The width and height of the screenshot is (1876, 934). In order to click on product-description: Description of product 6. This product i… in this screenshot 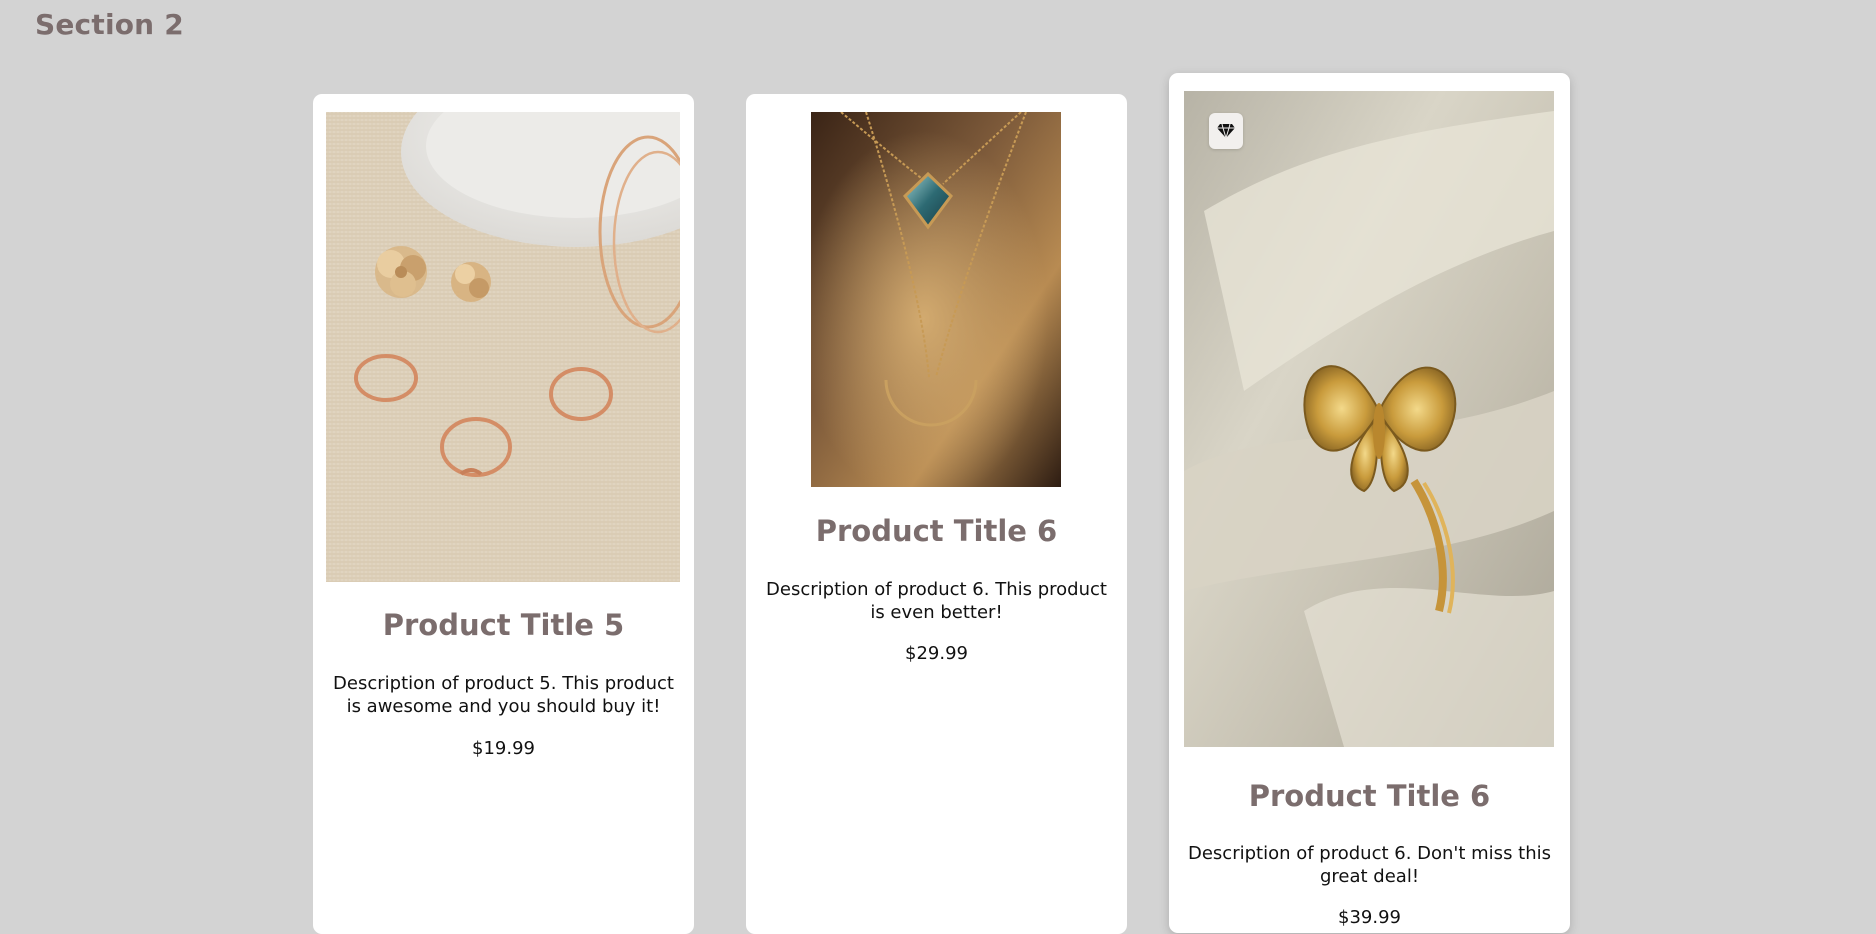, I will do `click(936, 601)`.